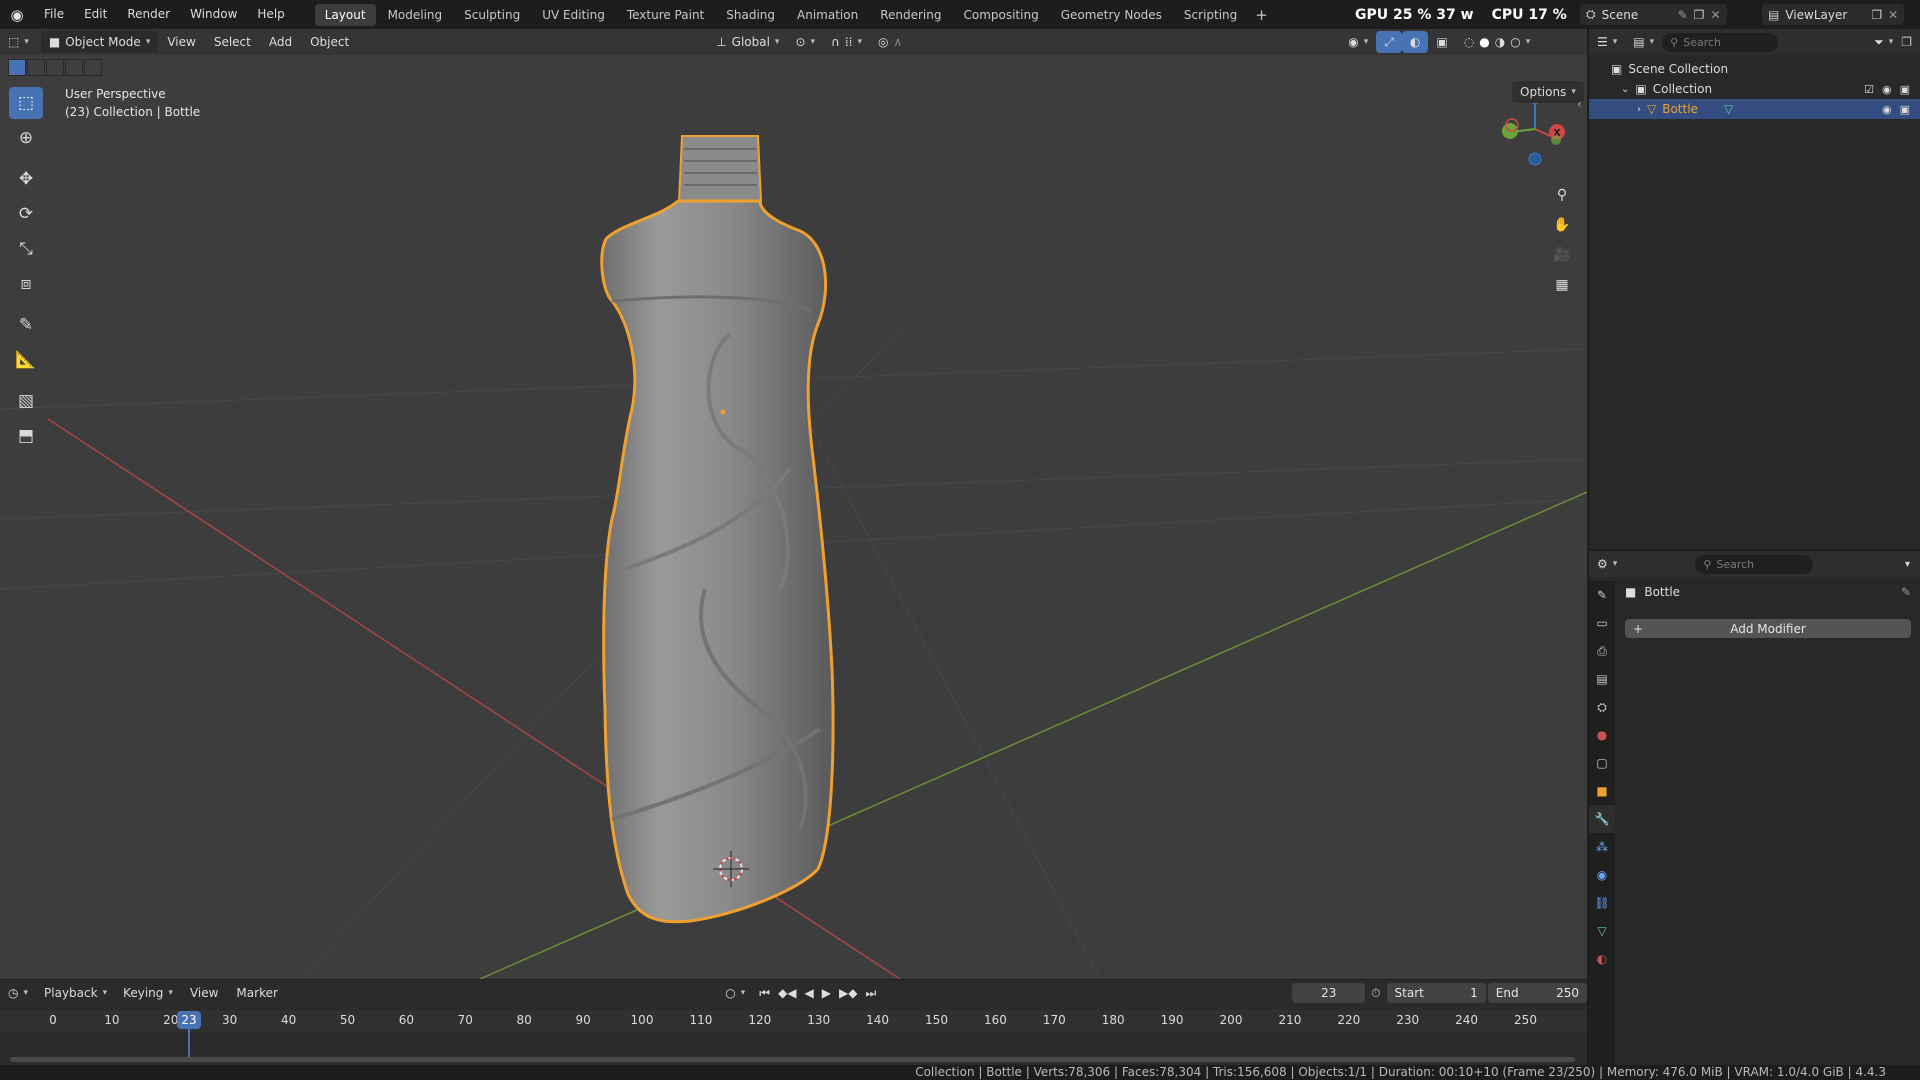  I want to click on close-icon: ✕, so click(1715, 15).